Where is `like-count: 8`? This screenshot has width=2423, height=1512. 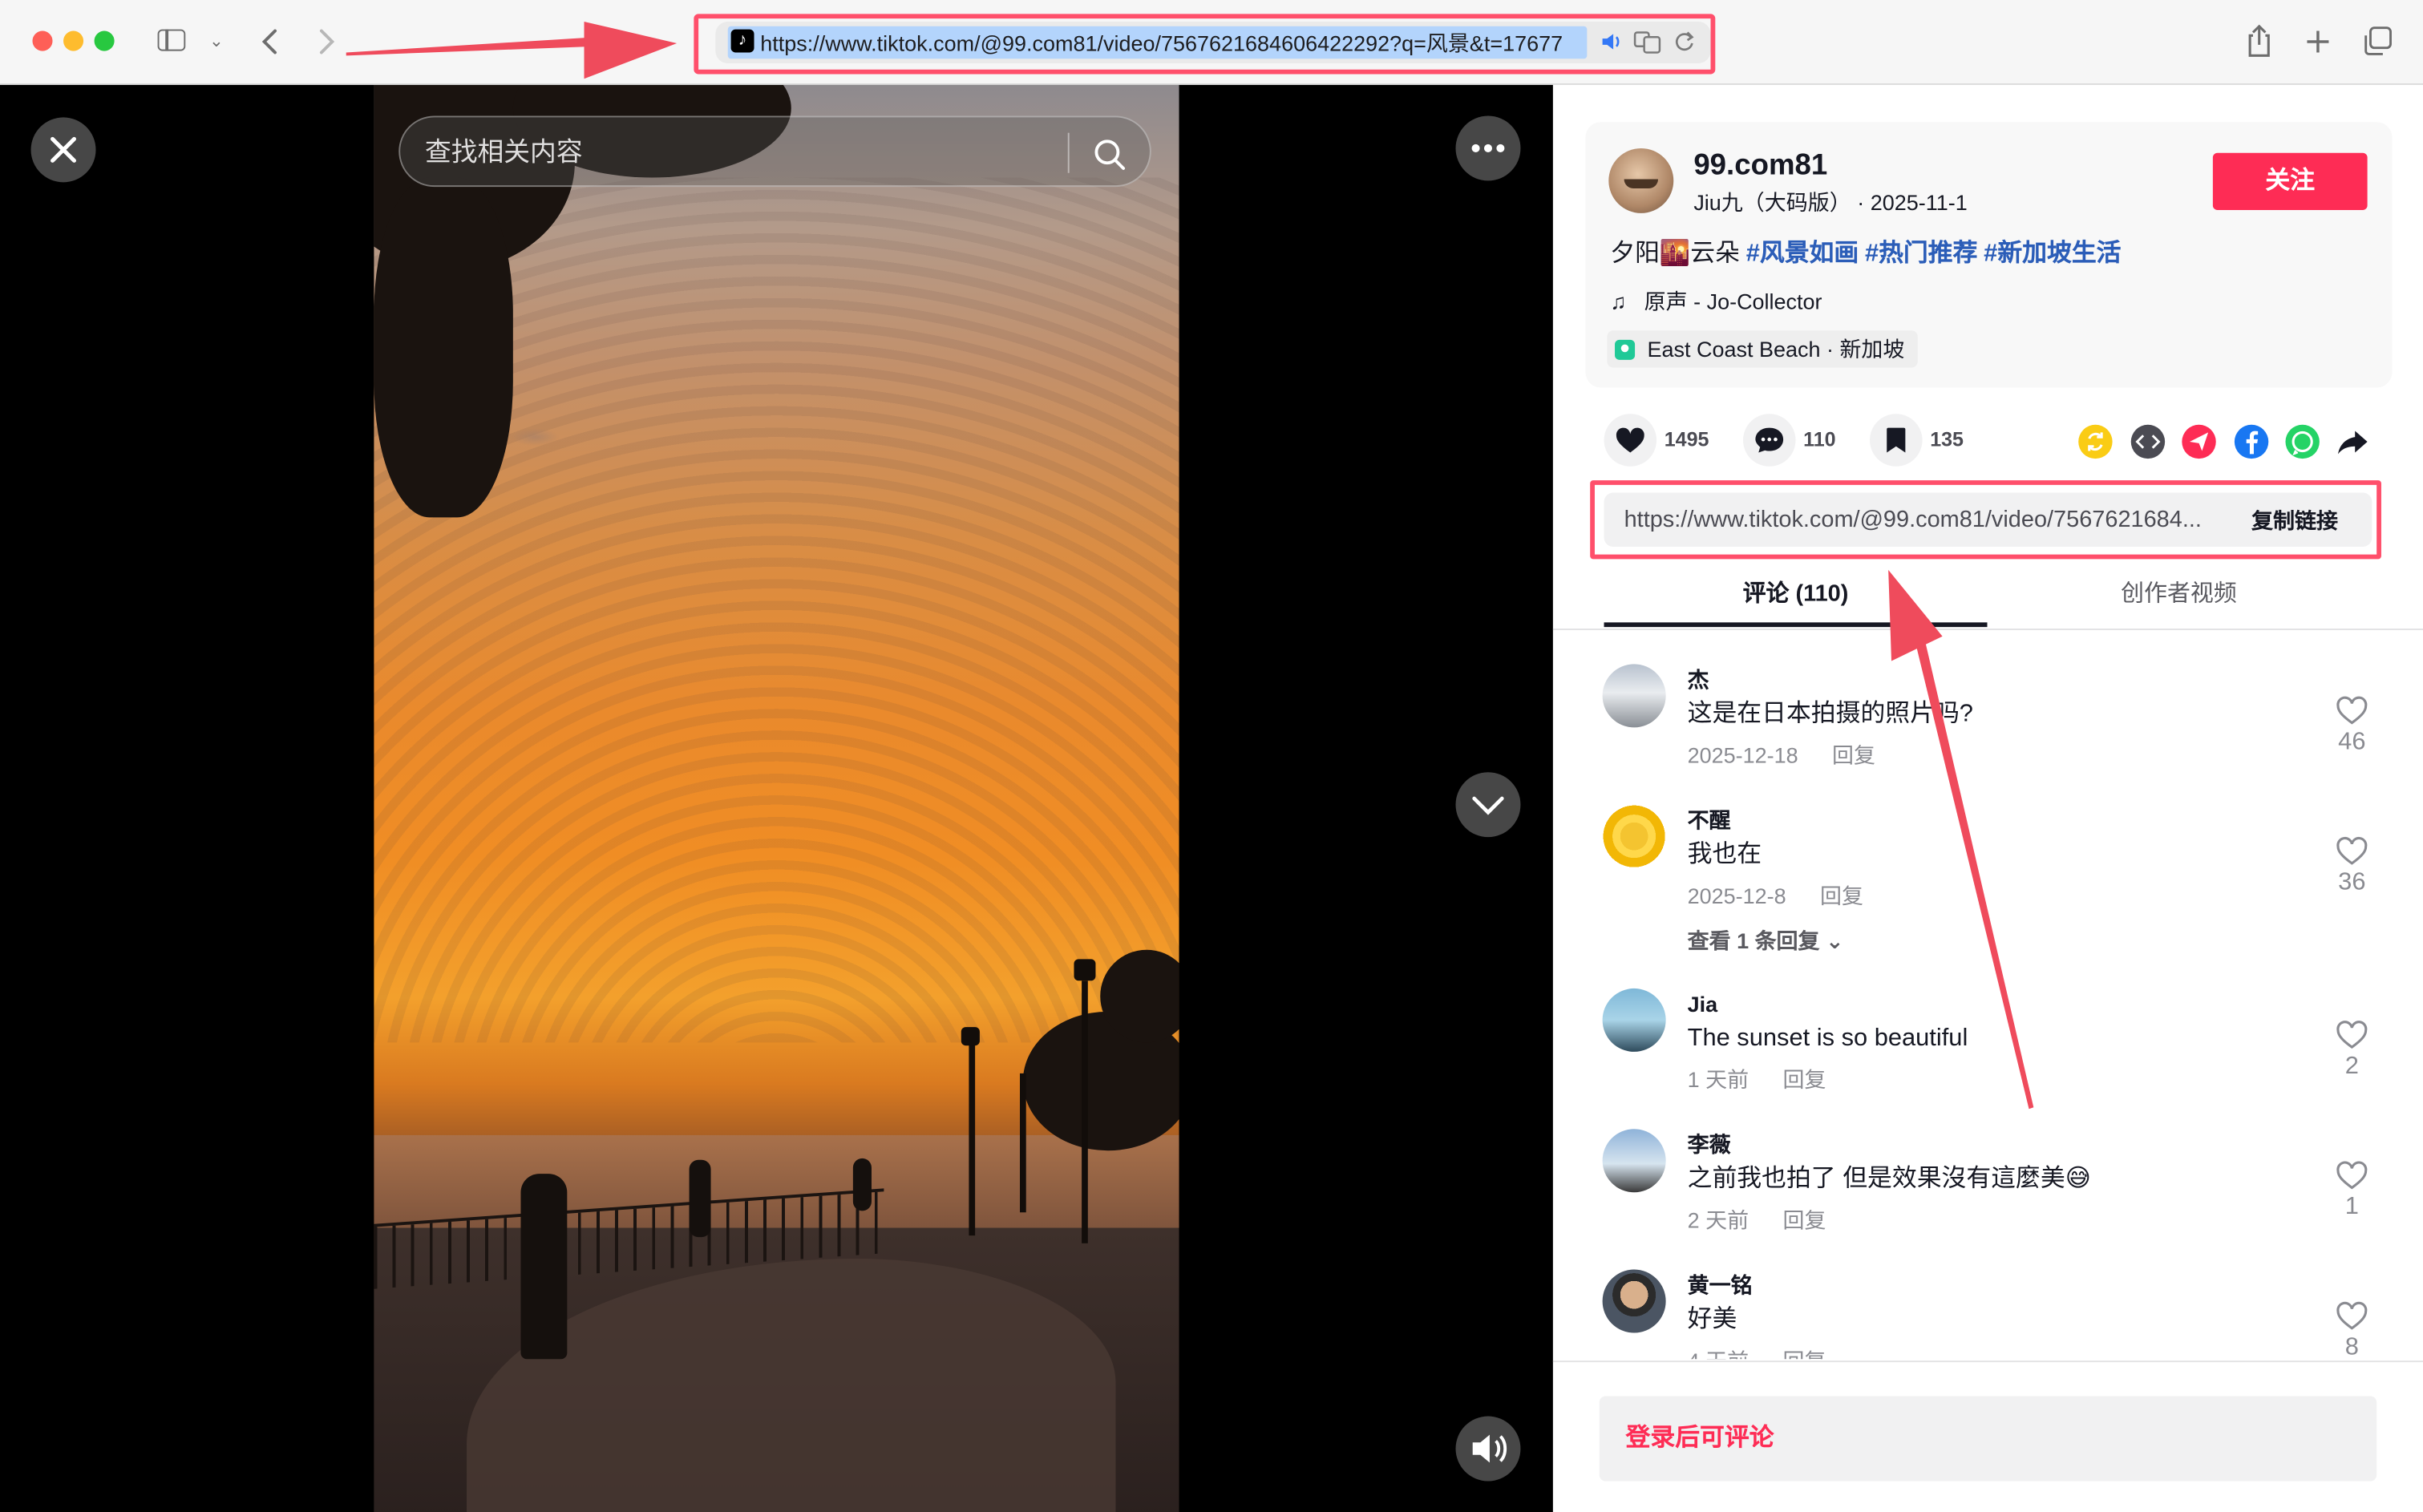 like-count: 8 is located at coordinates (2351, 1347).